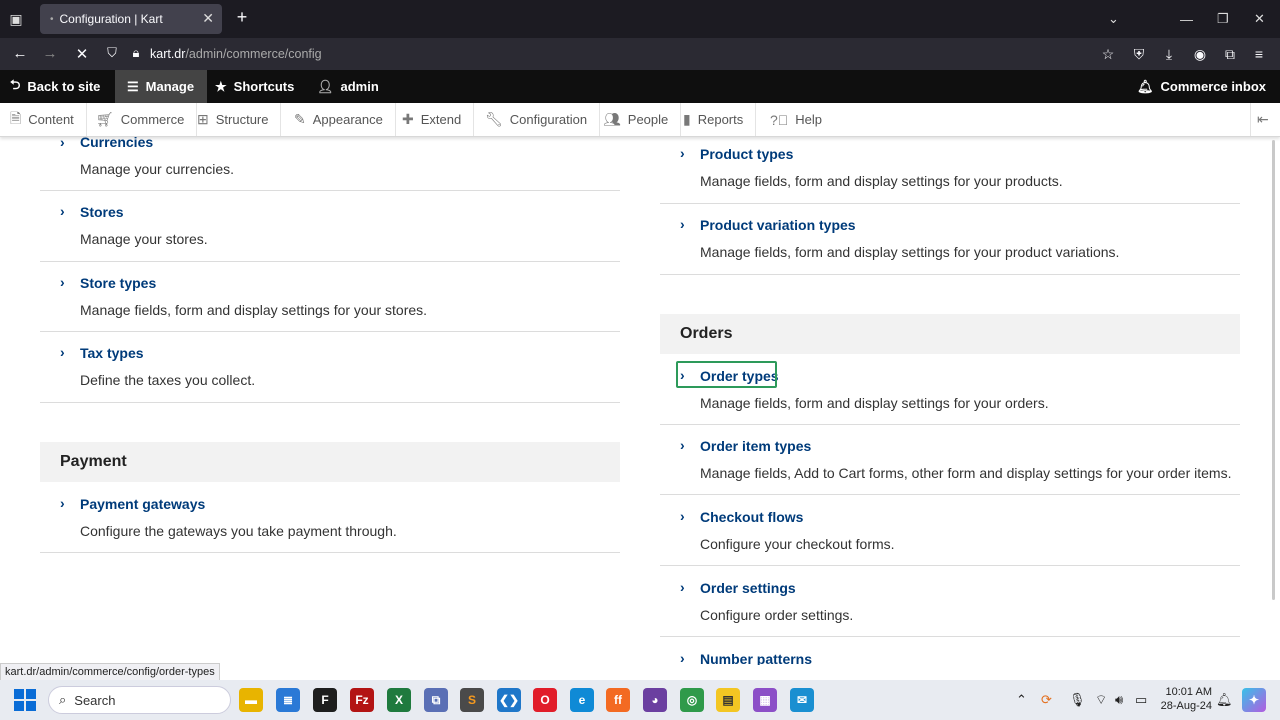 This screenshot has width=1280, height=720. What do you see at coordinates (242, 17) in the screenshot?
I see `new-tab-button: +` at bounding box center [242, 17].